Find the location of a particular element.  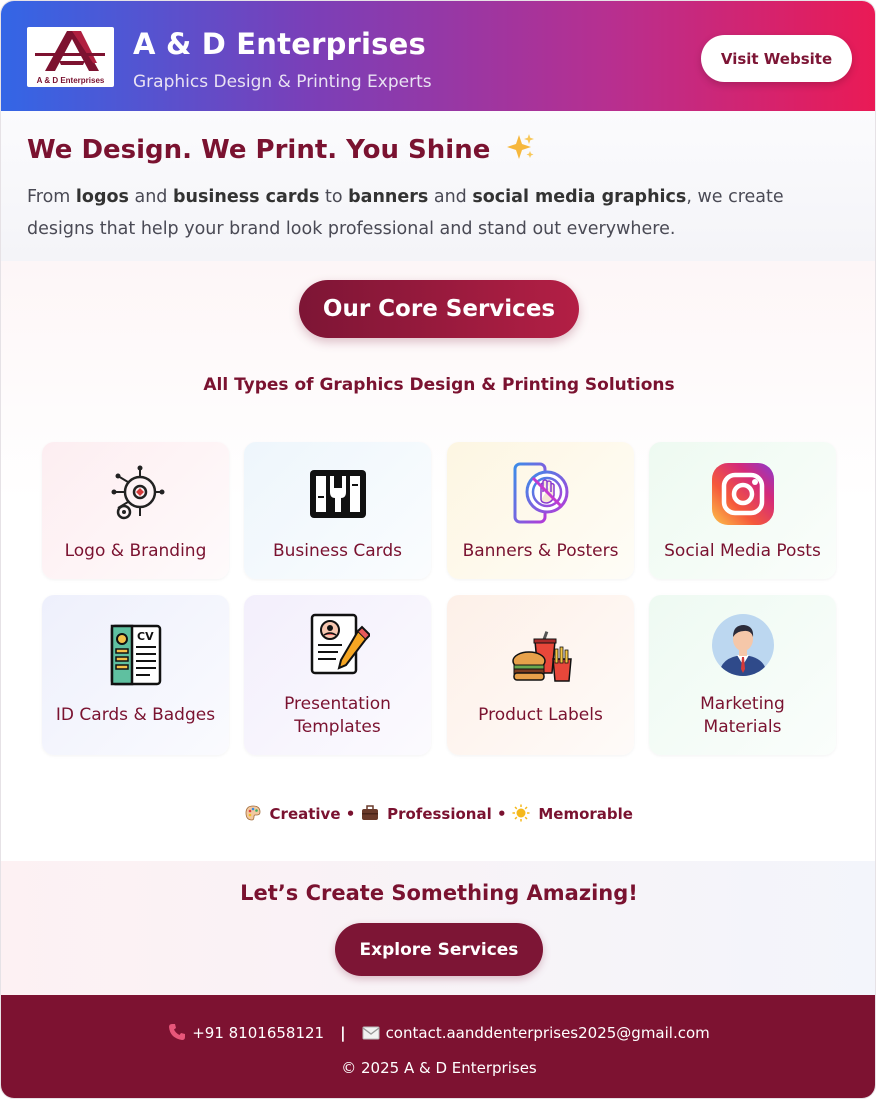

service-label-line: Templates is located at coordinates (337, 727).